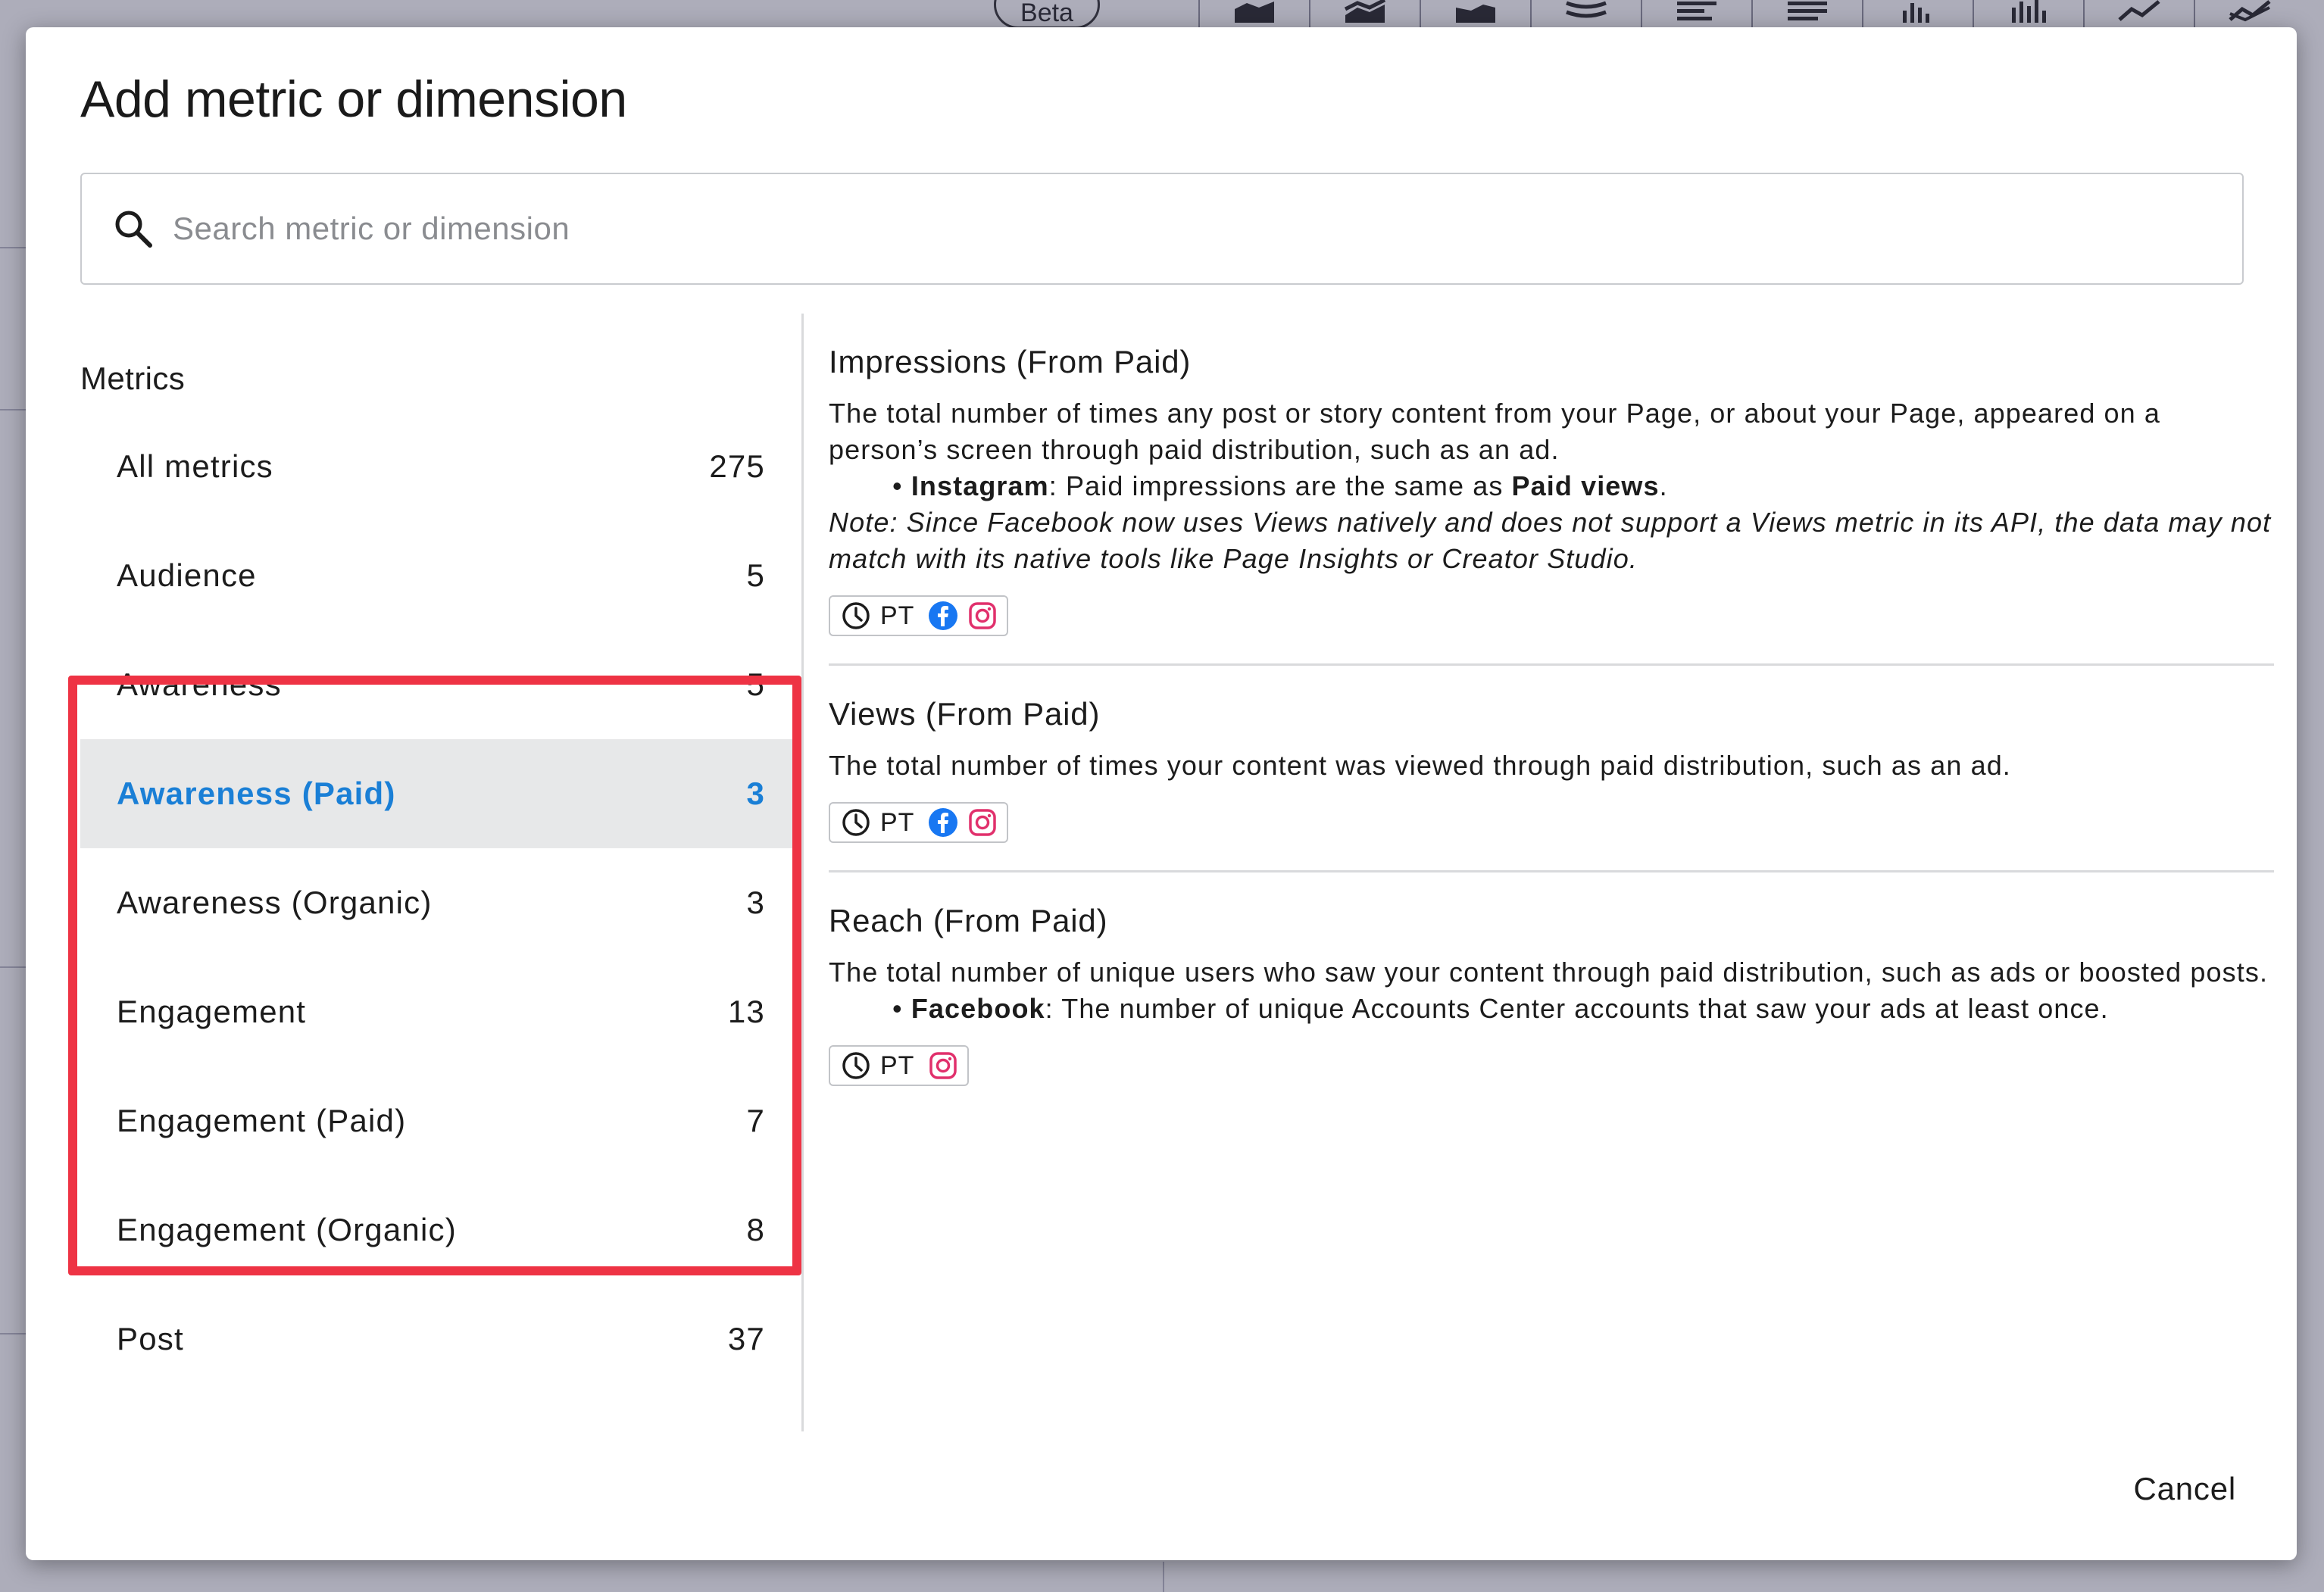  Describe the element at coordinates (440, 1339) in the screenshot. I see `category-item: Post 37` at that location.